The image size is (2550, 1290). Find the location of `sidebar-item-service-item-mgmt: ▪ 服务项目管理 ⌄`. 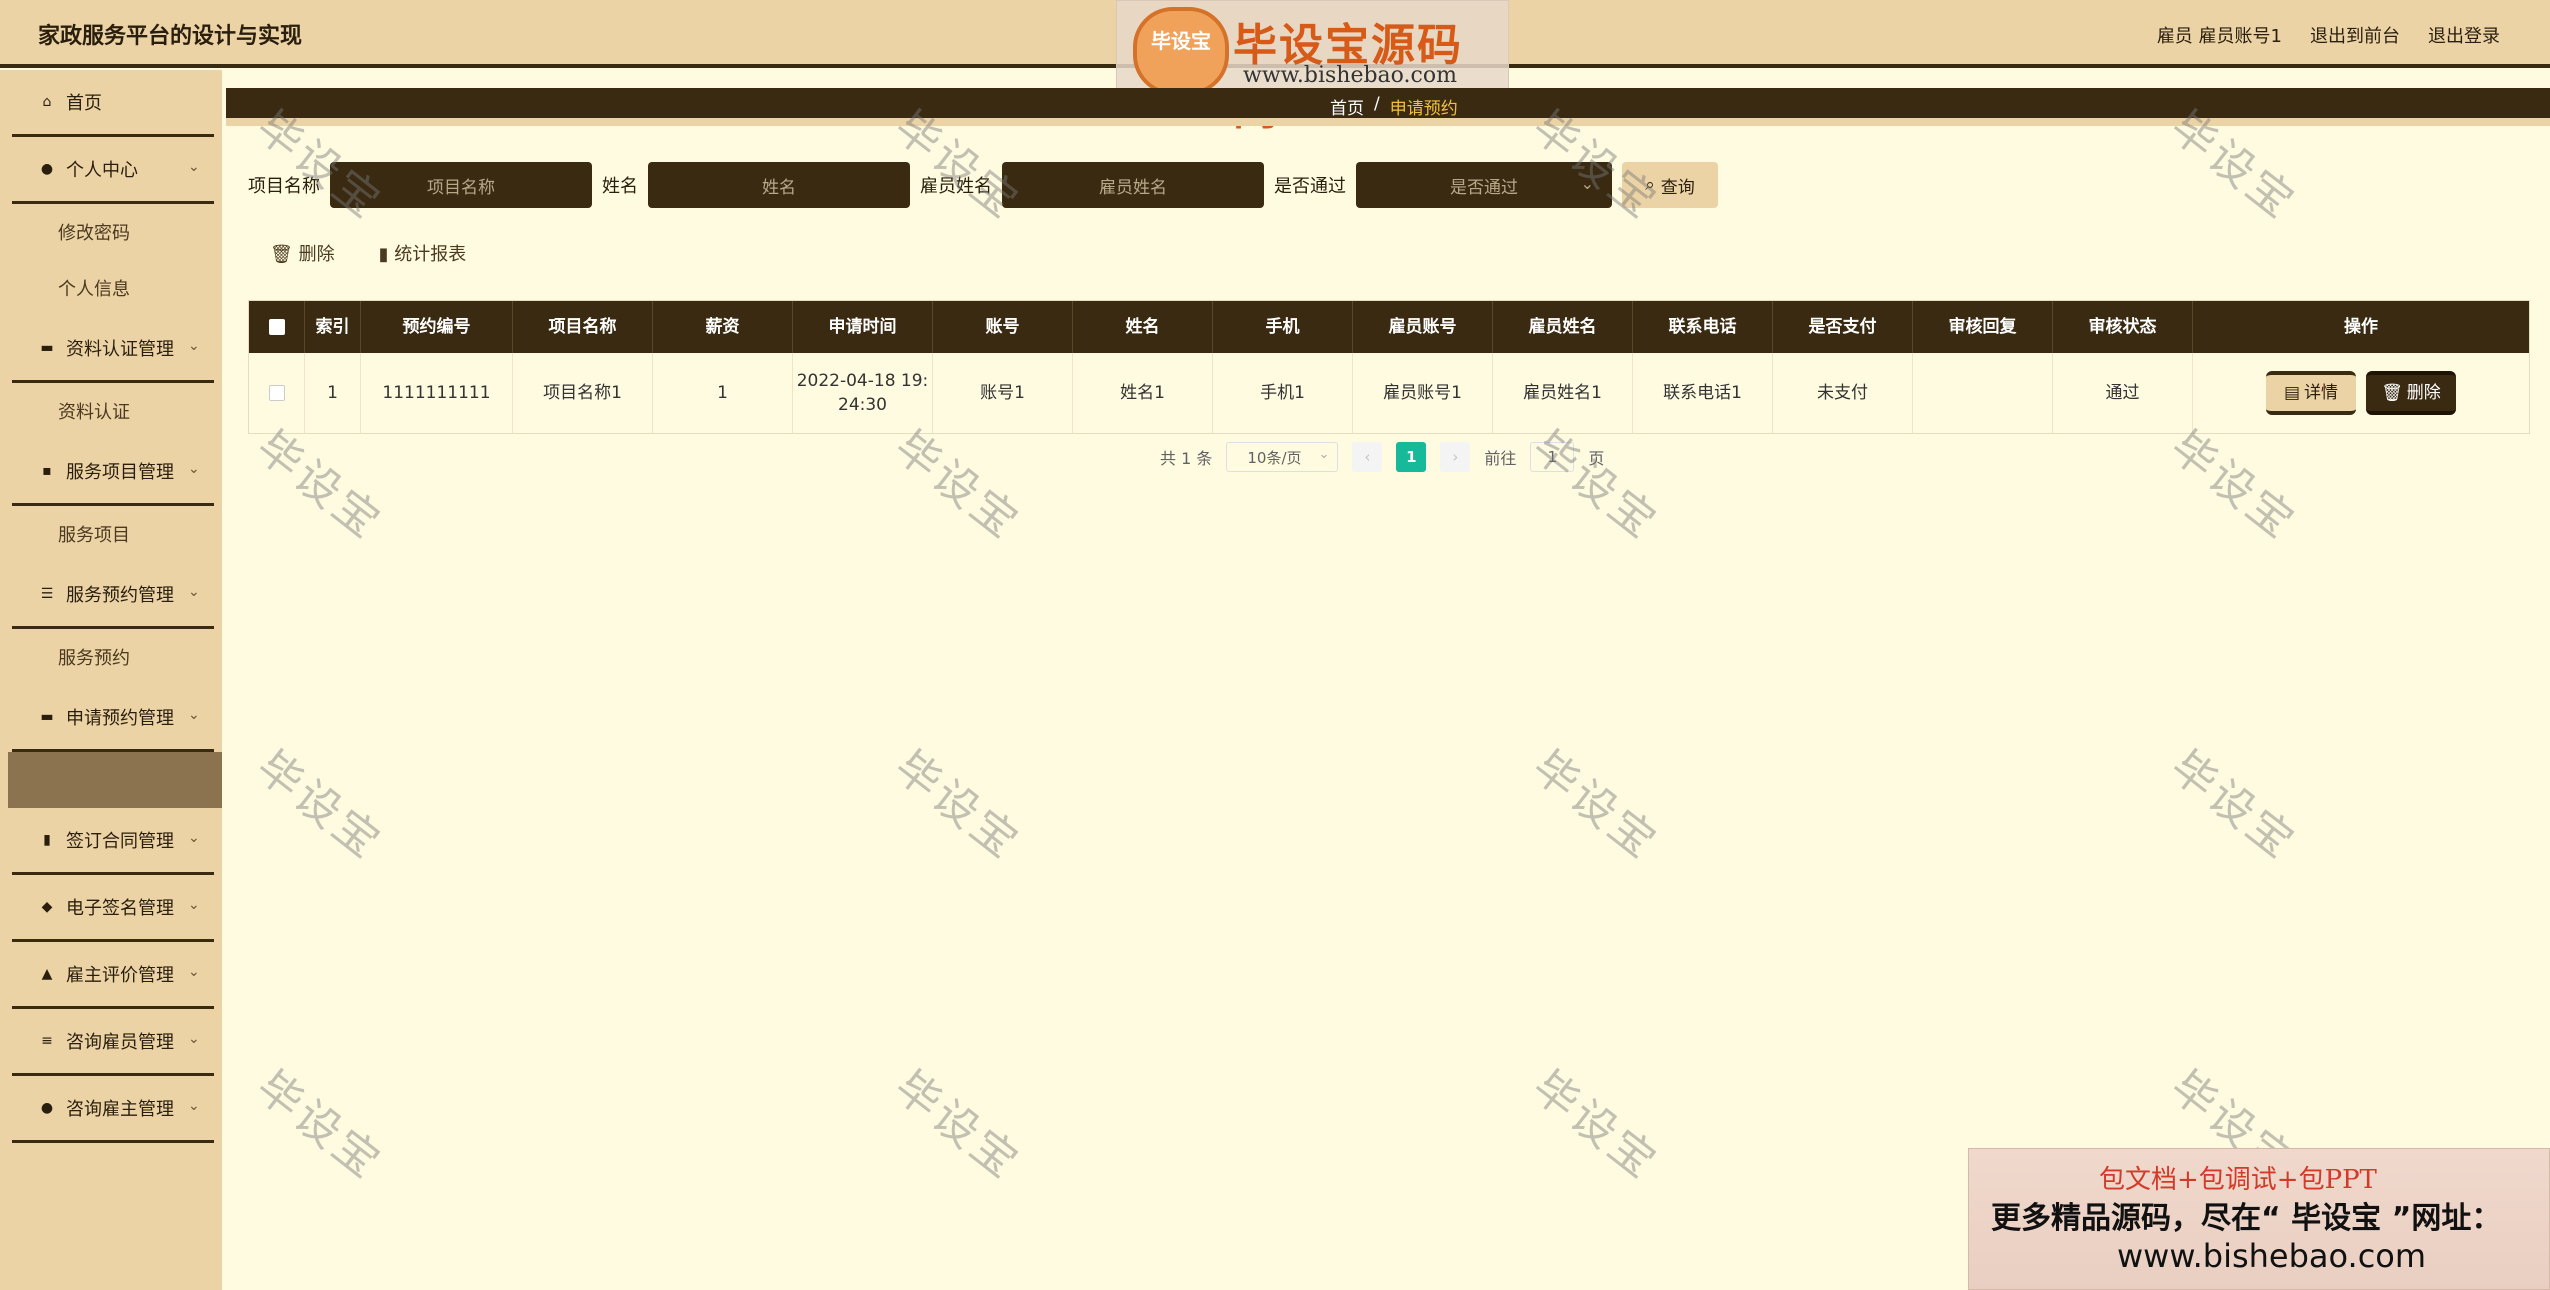

sidebar-item-service-item-mgmt: ▪ 服务项目管理 ⌄ is located at coordinates (111, 471).